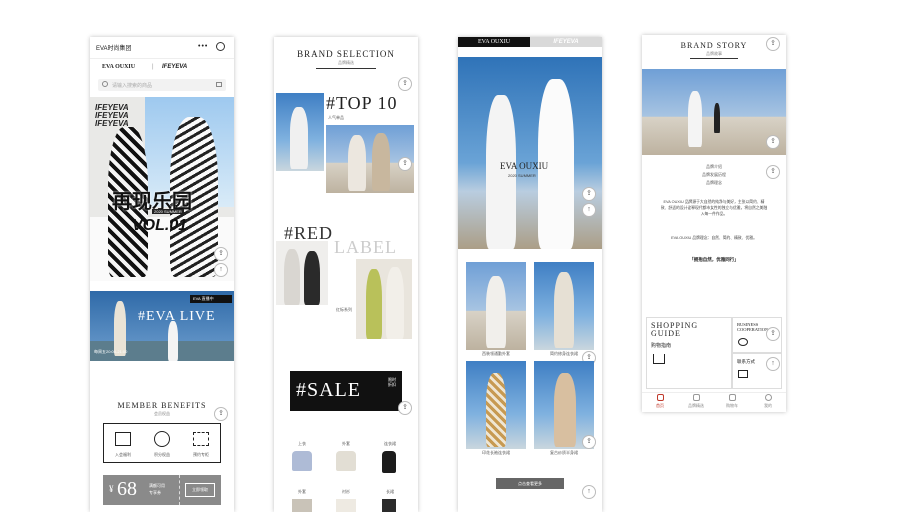  Describe the element at coordinates (200, 490) in the screenshot. I see `coupon-claim-button: 立即领取` at that location.